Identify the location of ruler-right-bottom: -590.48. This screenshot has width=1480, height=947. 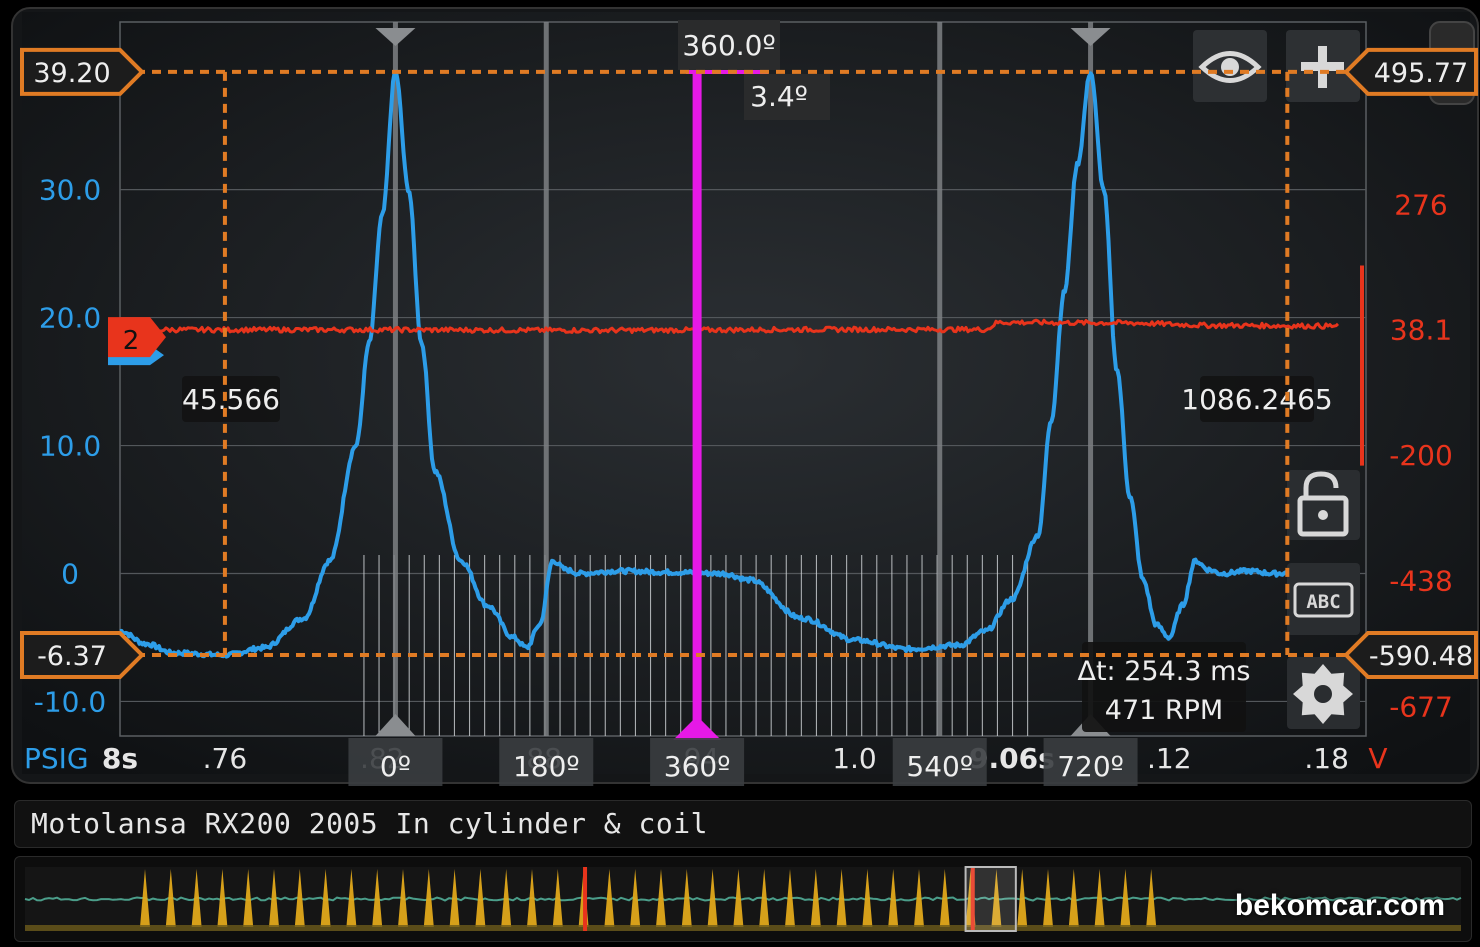
(1410, 655).